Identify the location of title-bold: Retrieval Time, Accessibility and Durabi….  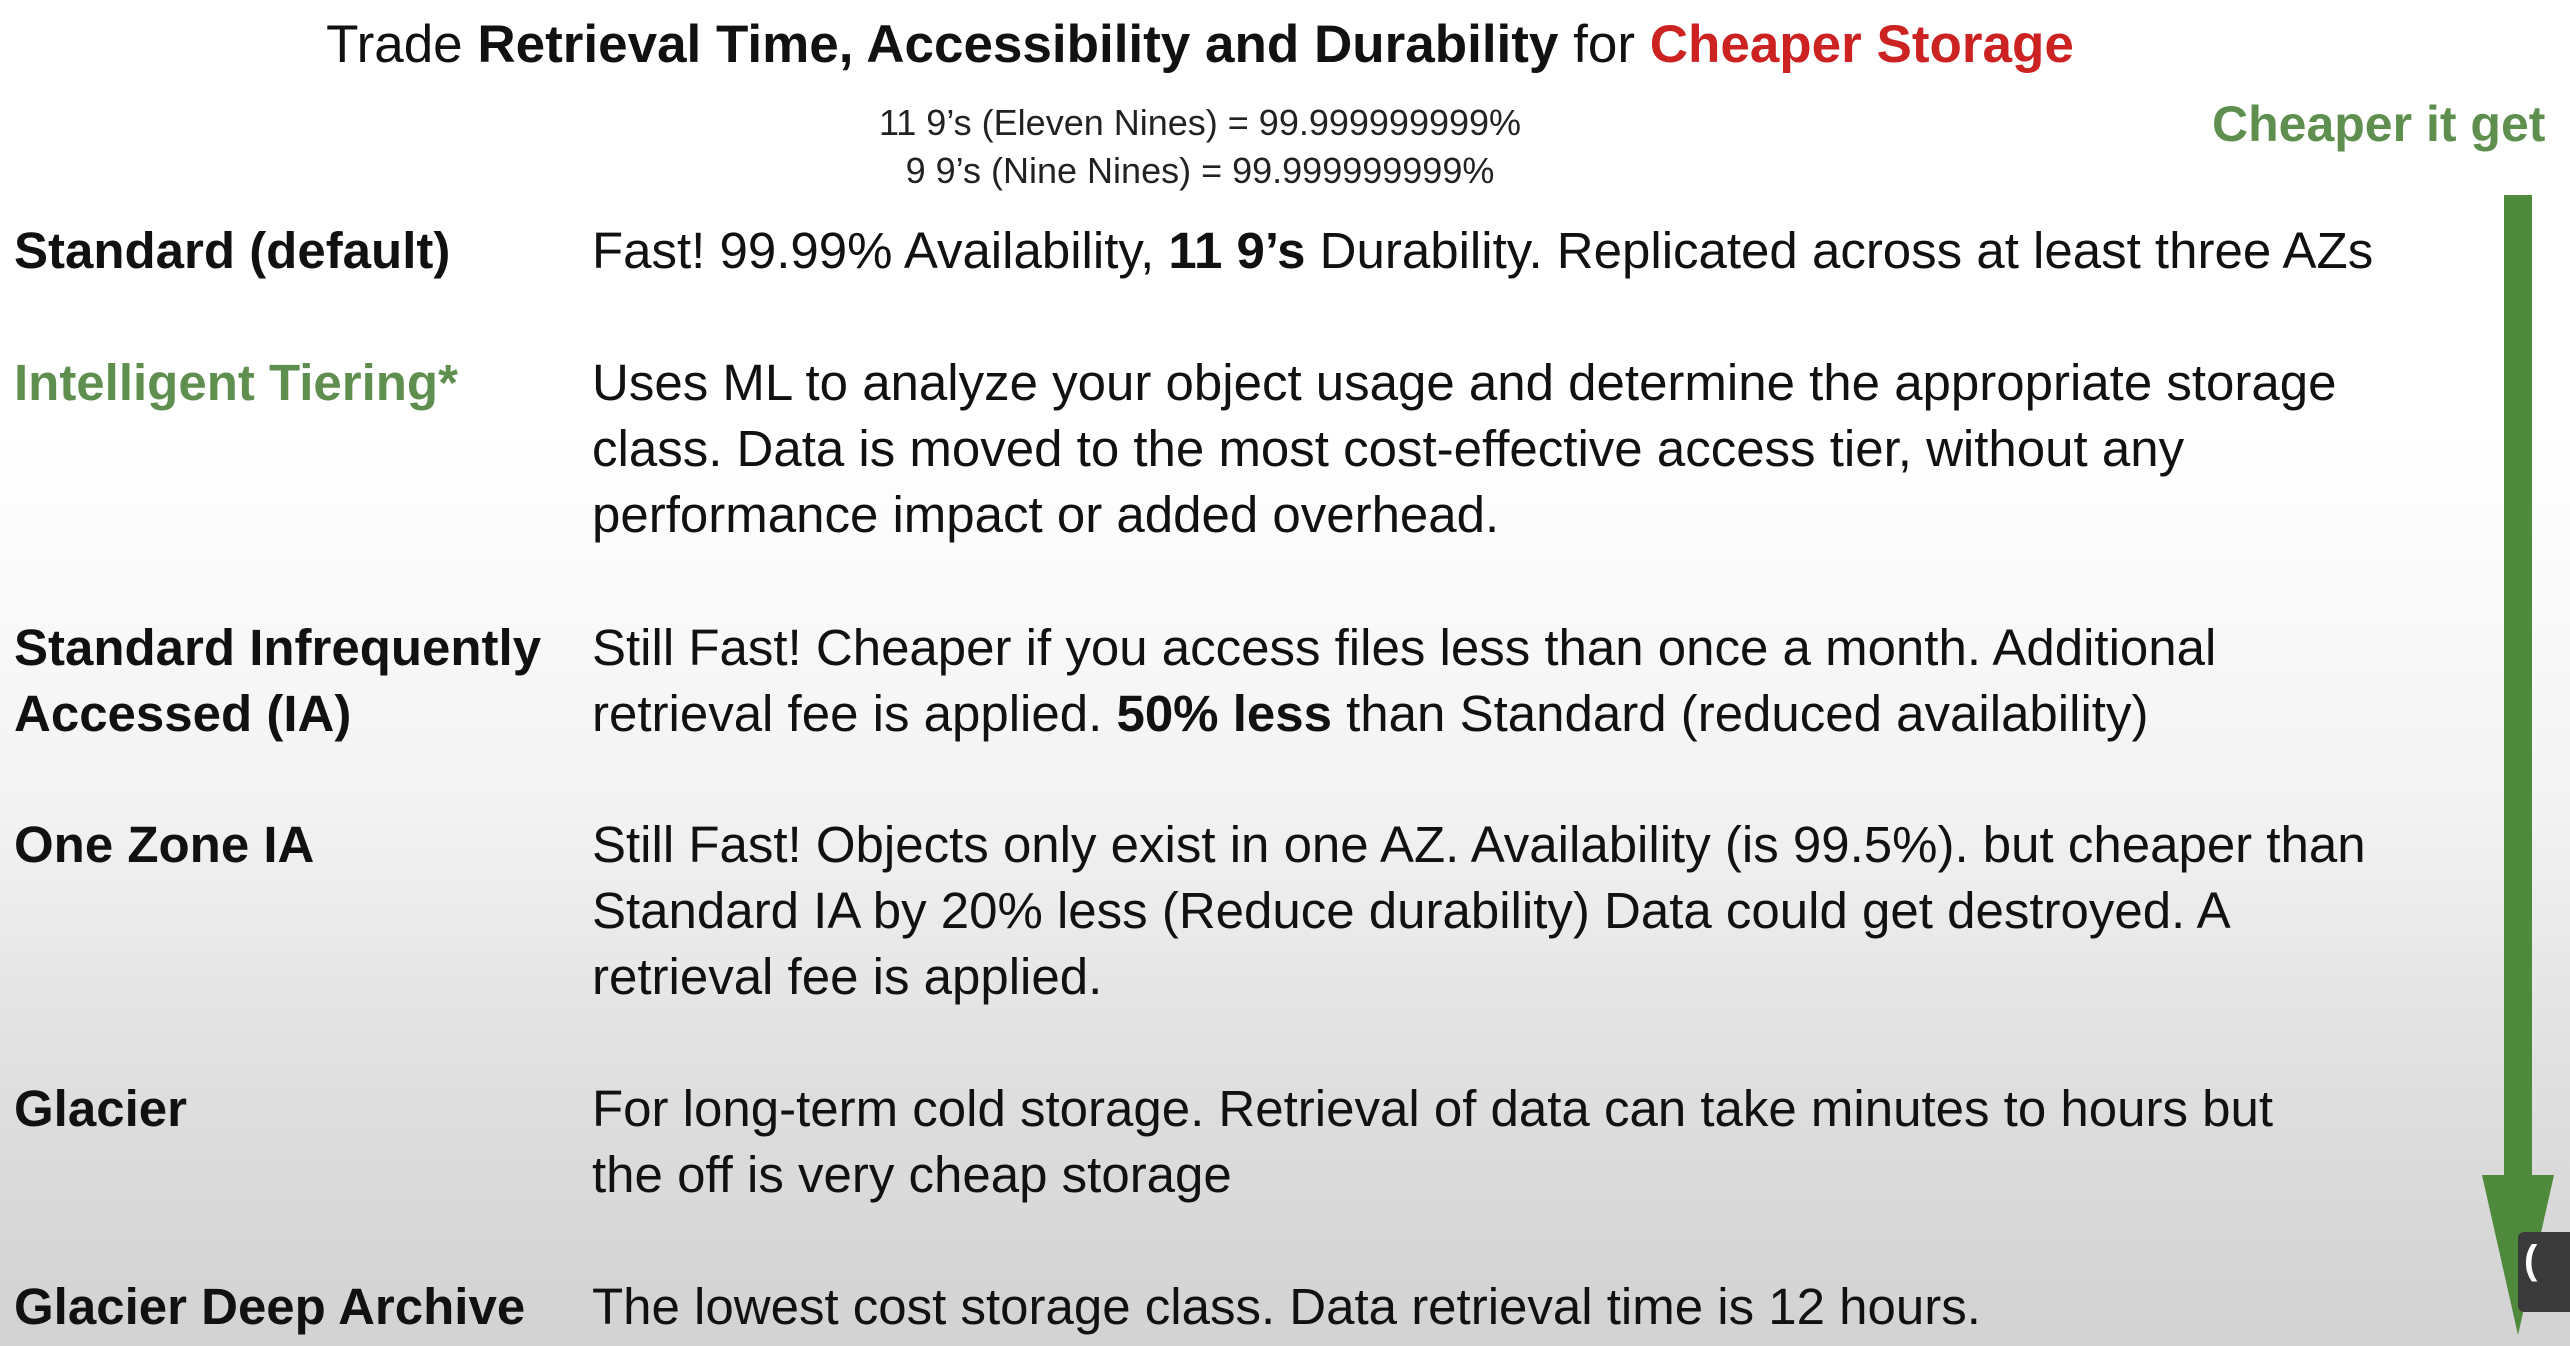
(1018, 44).